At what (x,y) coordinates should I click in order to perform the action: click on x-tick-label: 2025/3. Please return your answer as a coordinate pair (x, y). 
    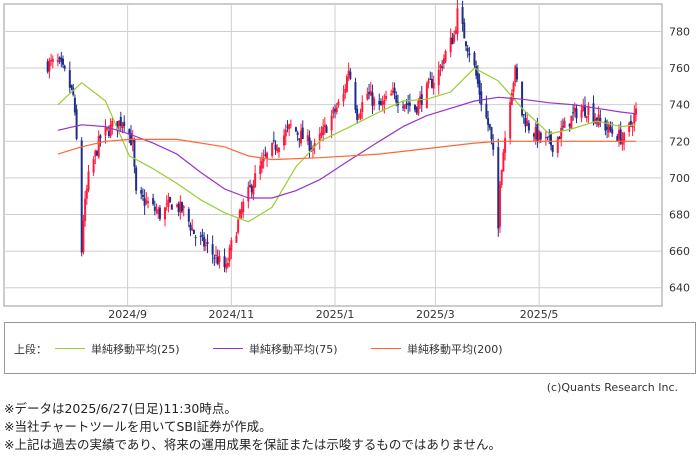
    Looking at the image, I should click on (435, 314).